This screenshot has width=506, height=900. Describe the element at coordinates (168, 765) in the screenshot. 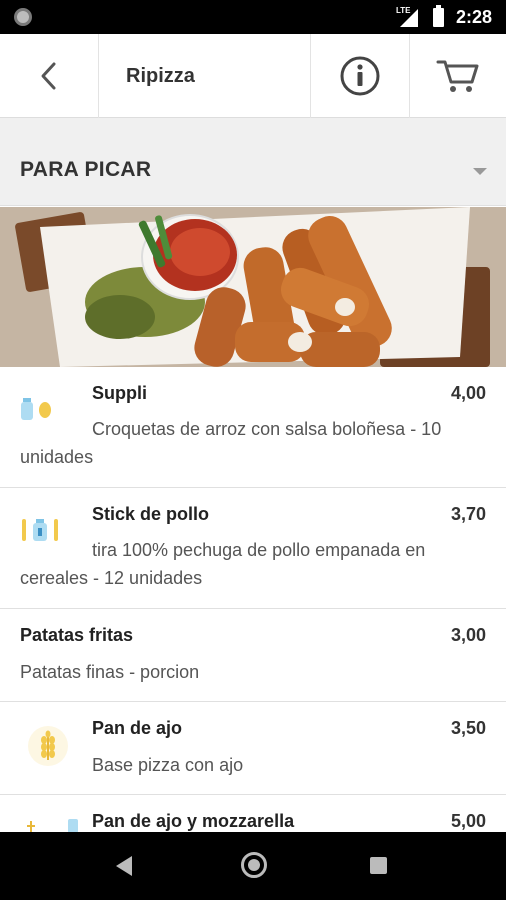

I see `item-description: Base pizza con ajo` at that location.